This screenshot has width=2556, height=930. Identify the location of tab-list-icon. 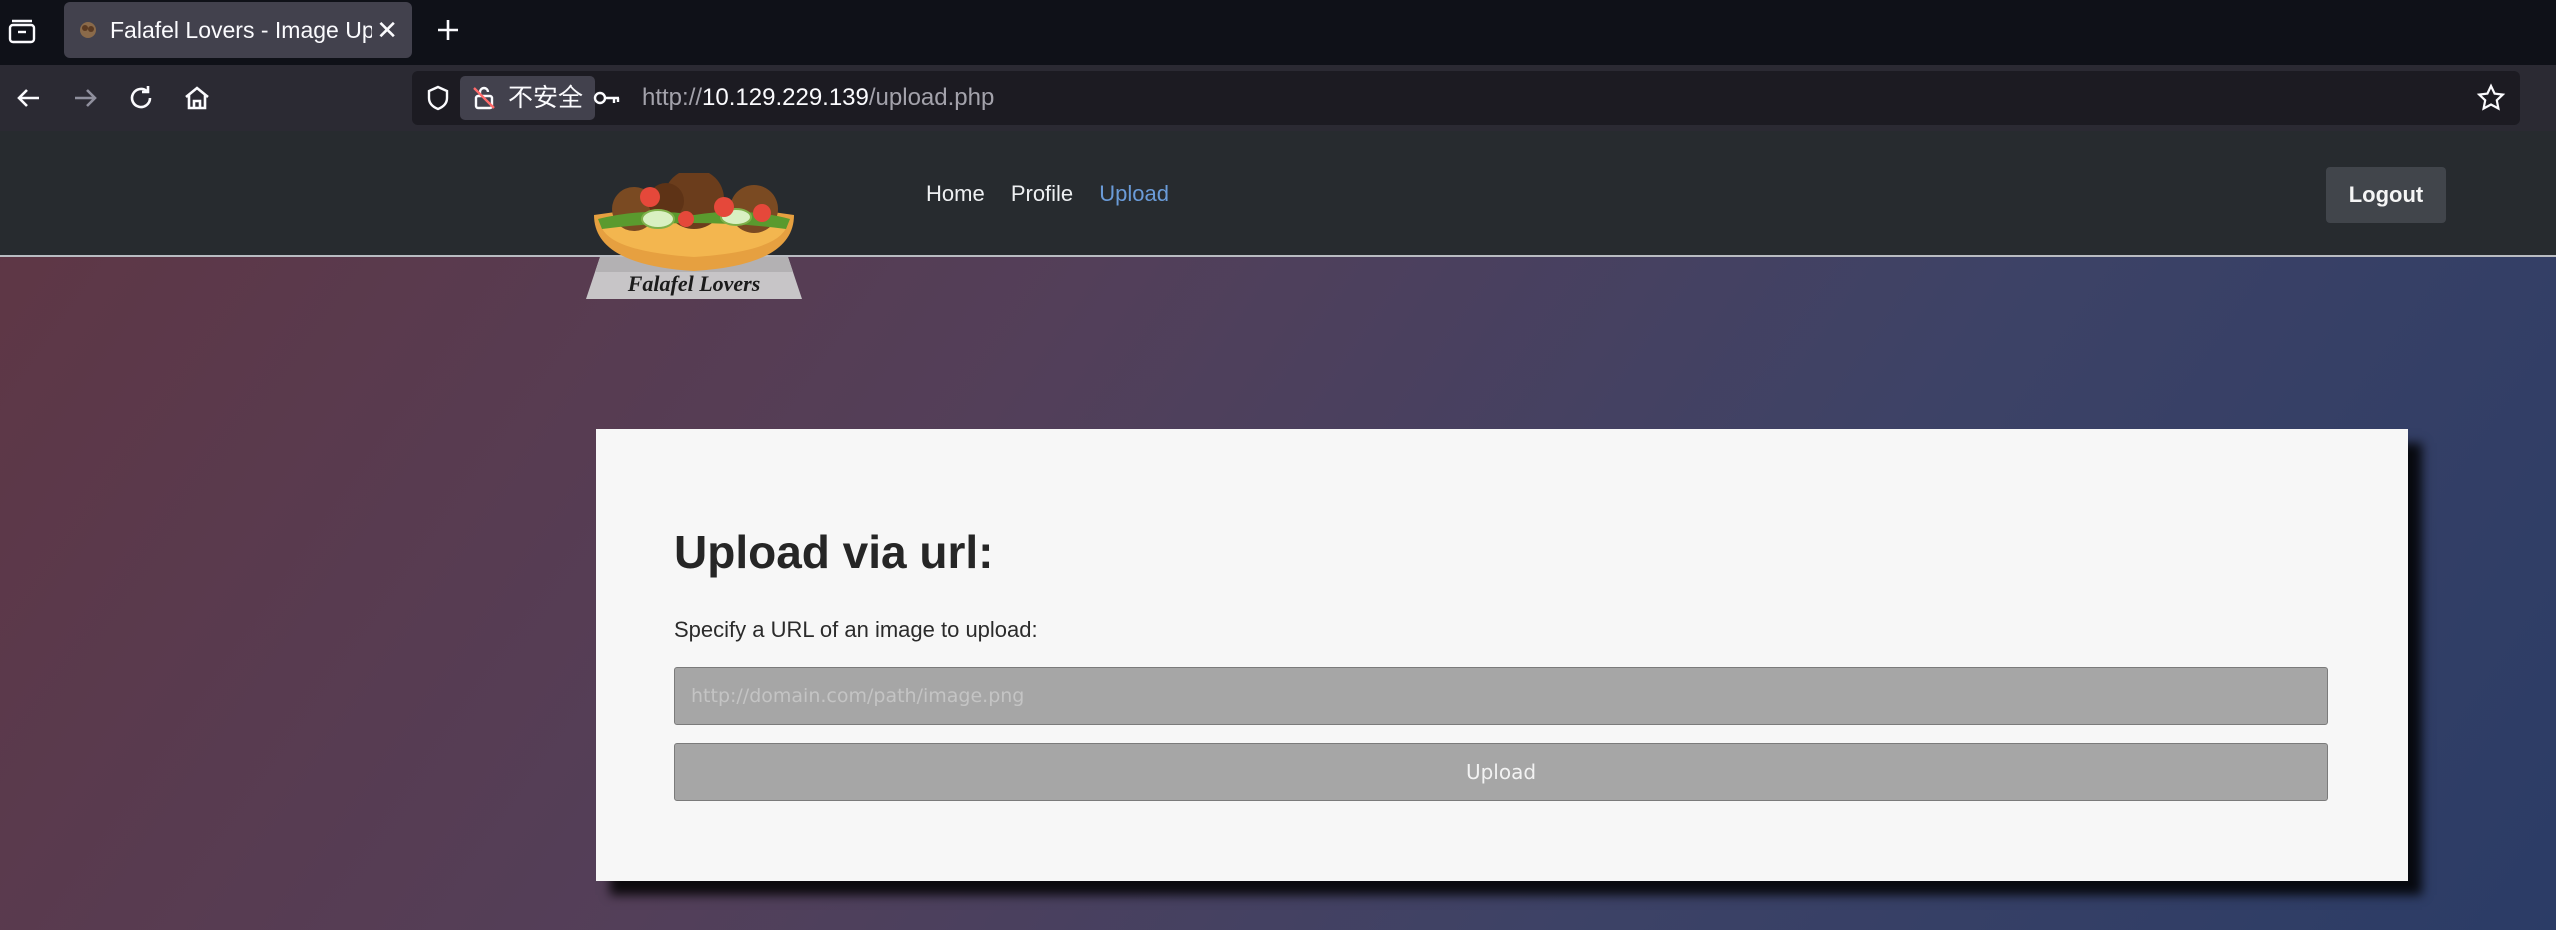
(22, 32).